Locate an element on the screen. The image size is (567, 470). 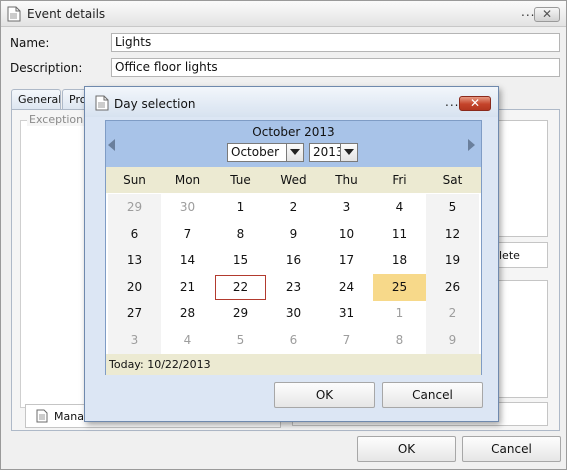
description-field: Office floor lights is located at coordinates (335, 67).